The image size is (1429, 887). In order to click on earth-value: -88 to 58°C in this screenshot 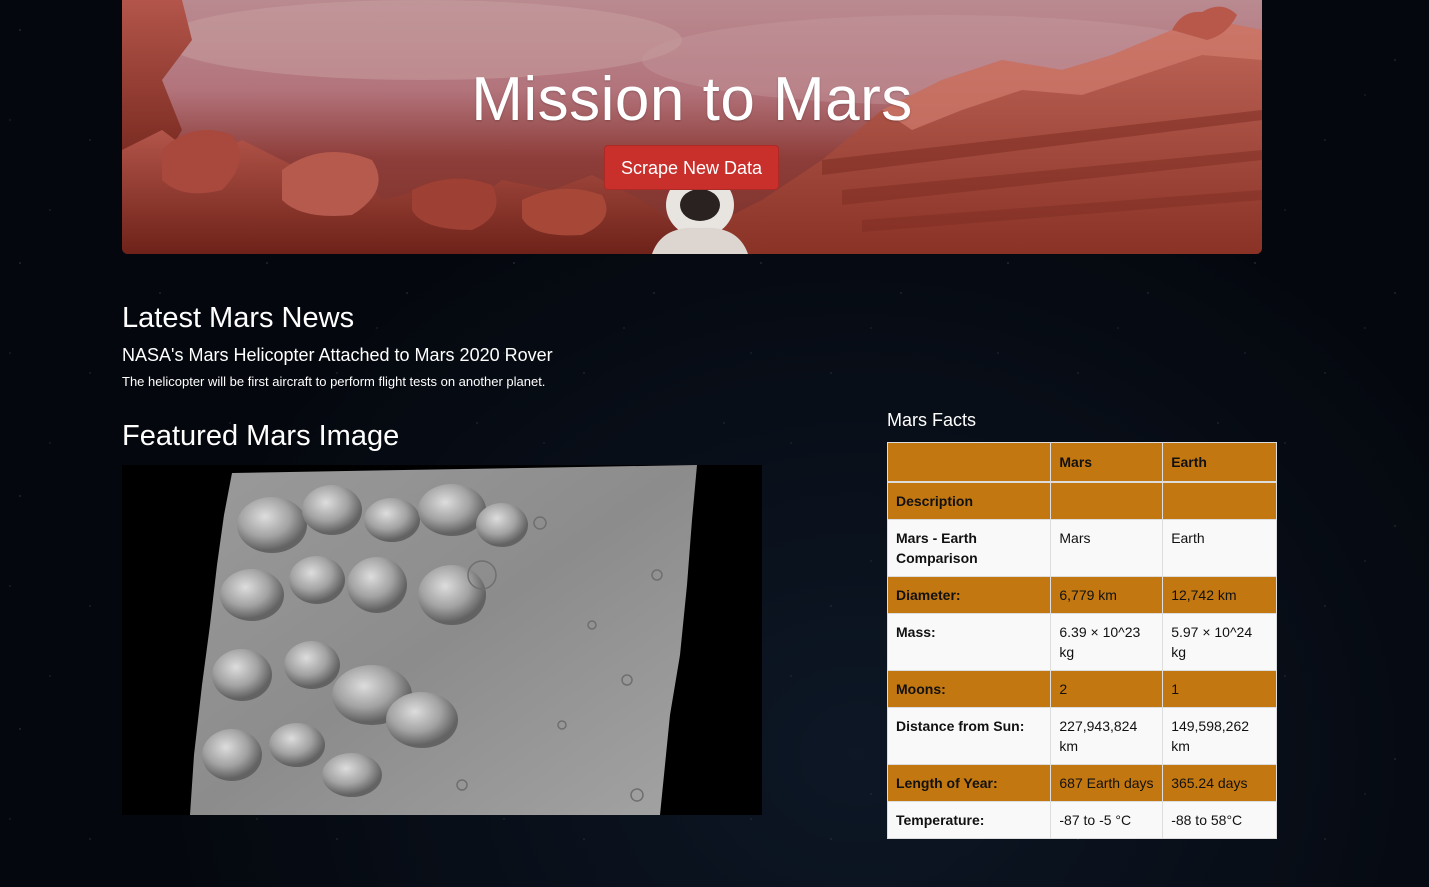, I will do `click(1219, 820)`.